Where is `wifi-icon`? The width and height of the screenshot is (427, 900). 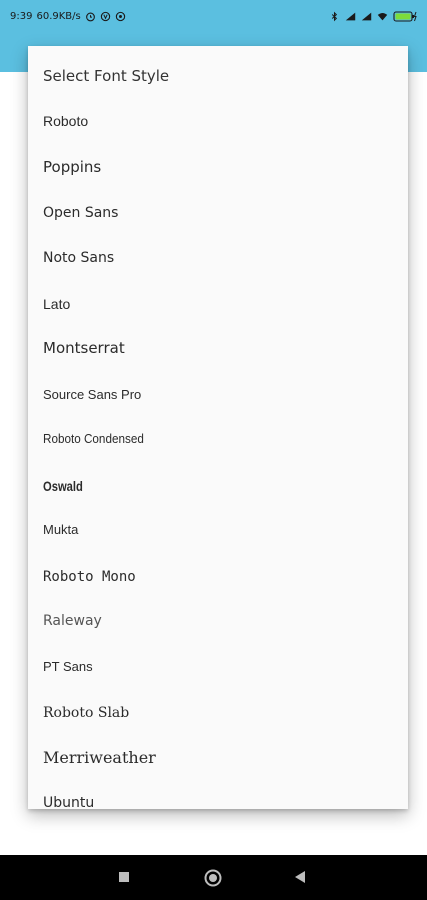 wifi-icon is located at coordinates (382, 16).